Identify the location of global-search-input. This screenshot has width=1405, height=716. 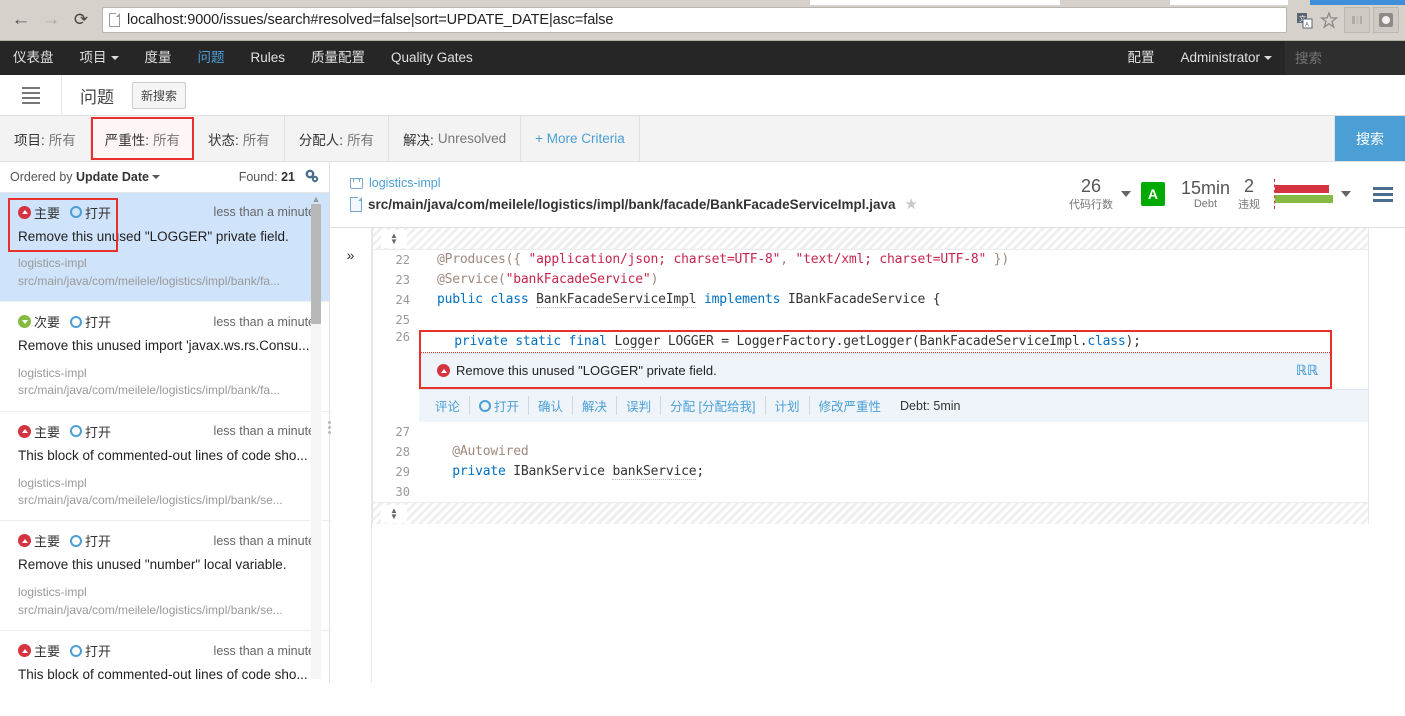
(1345, 58).